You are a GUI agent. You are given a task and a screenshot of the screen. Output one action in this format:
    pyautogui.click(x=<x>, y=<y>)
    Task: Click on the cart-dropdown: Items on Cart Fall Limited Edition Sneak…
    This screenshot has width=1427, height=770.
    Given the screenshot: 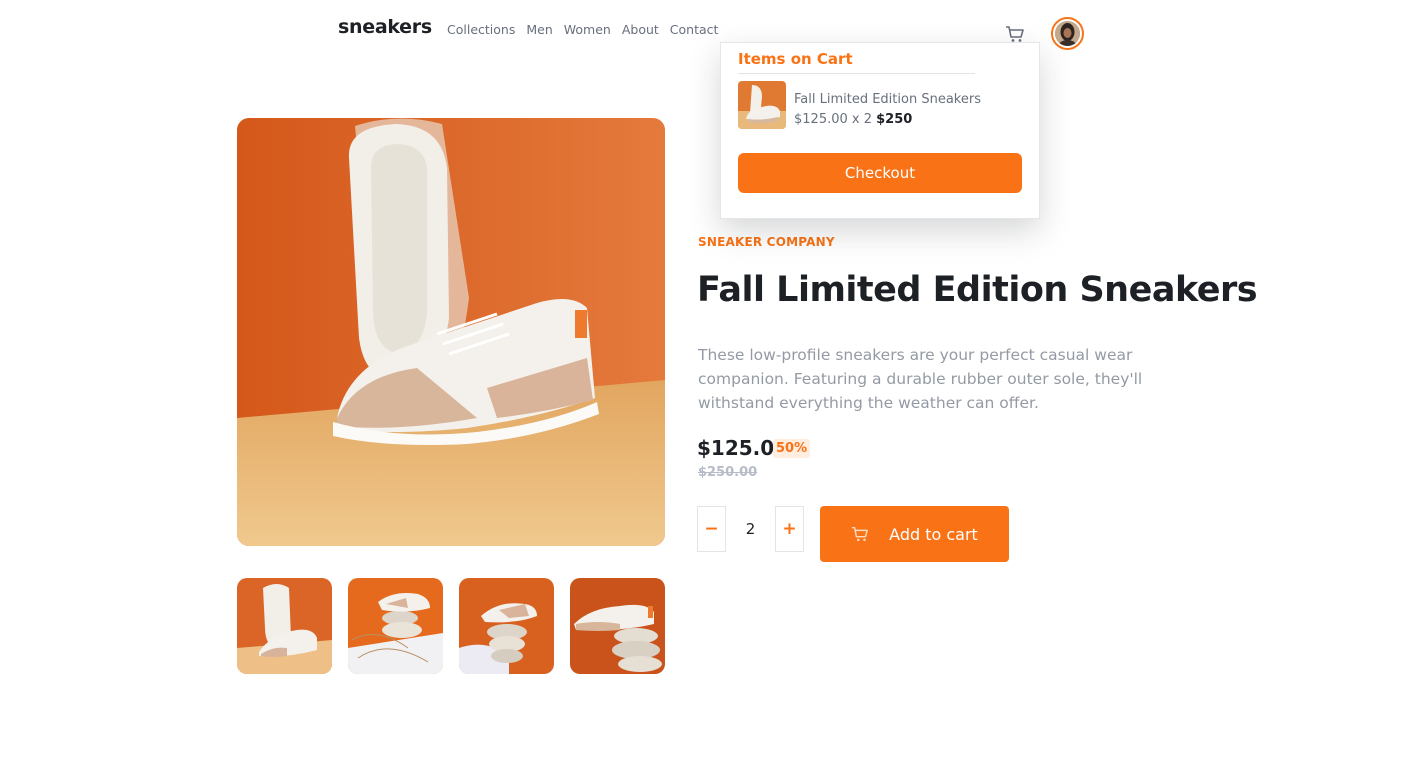 What is the action you would take?
    pyautogui.click(x=880, y=130)
    